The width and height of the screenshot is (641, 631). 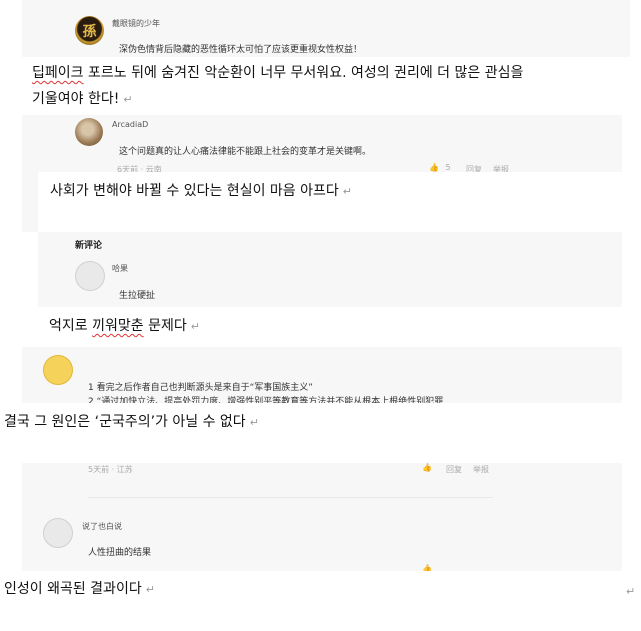 I want to click on translation-text-3: 억지로 끼워맞춘 문제다 ↵, so click(x=124, y=326).